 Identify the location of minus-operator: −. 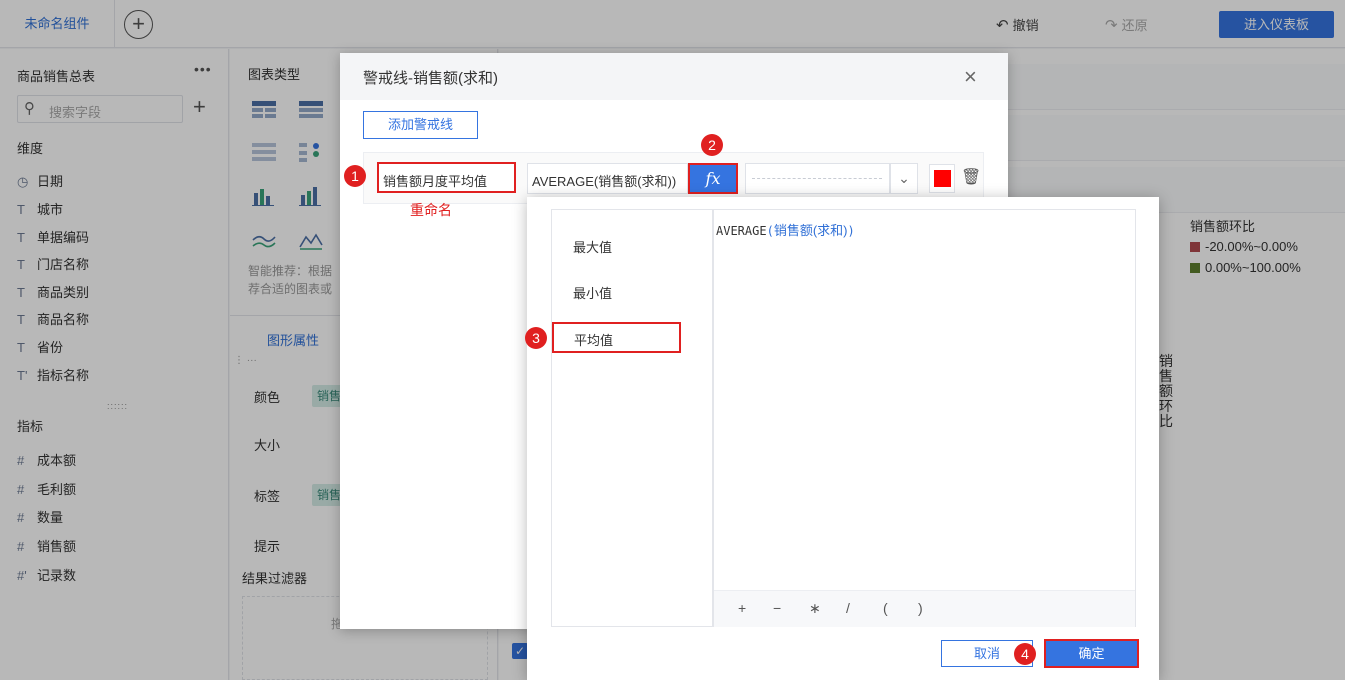
(777, 608).